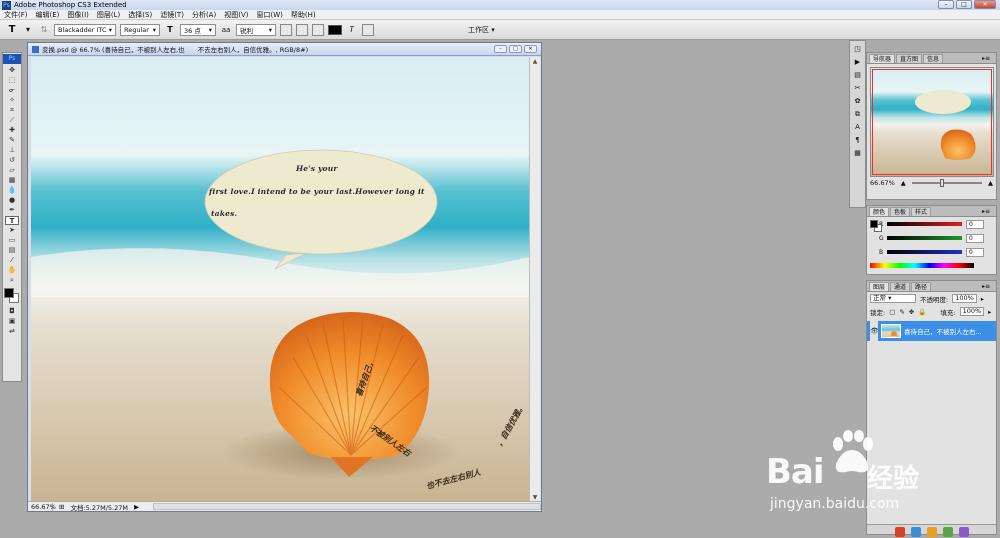 Image resolution: width=1000 pixels, height=538 pixels. What do you see at coordinates (12, 250) in the screenshot?
I see `notes-tool-icon: ▤` at bounding box center [12, 250].